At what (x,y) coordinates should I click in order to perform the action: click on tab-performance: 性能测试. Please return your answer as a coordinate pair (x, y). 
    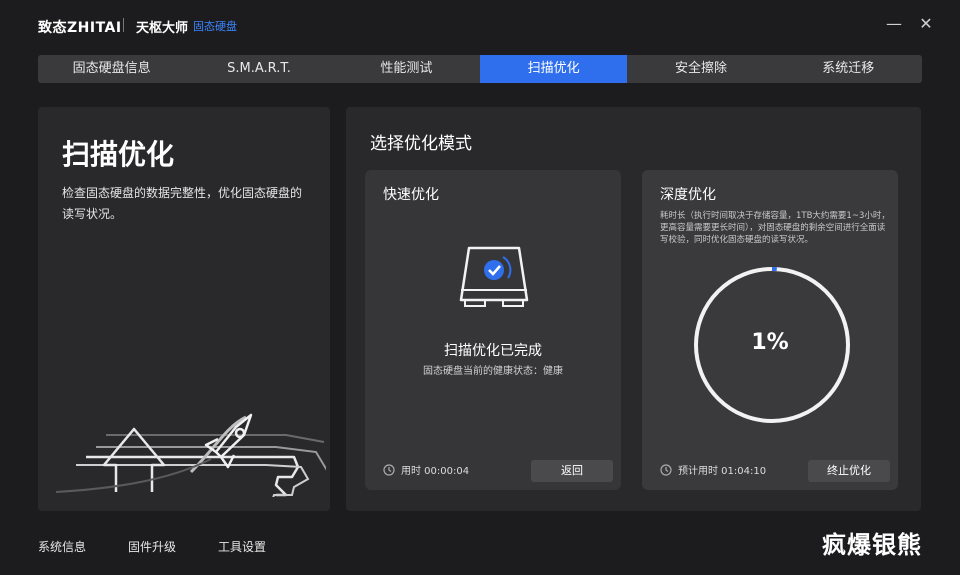
    Looking at the image, I should click on (406, 69).